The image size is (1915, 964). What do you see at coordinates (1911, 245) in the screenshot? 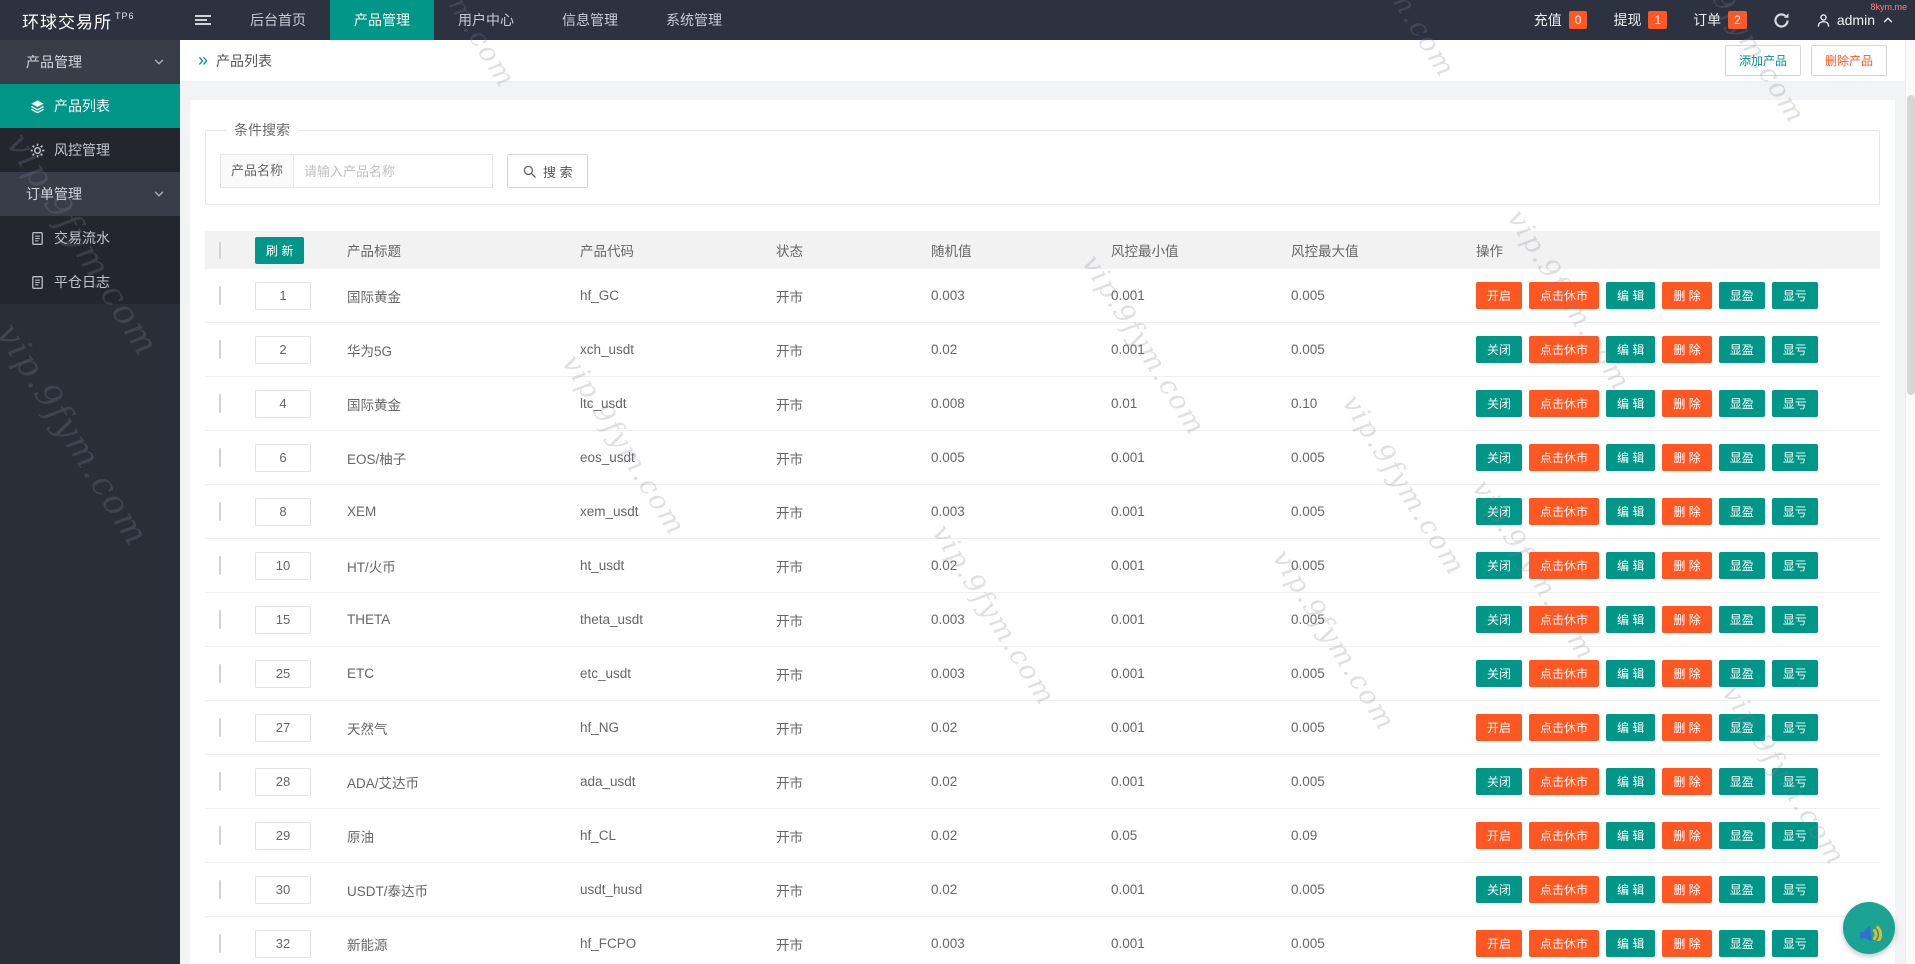
I see `scrollbar-thumb` at bounding box center [1911, 245].